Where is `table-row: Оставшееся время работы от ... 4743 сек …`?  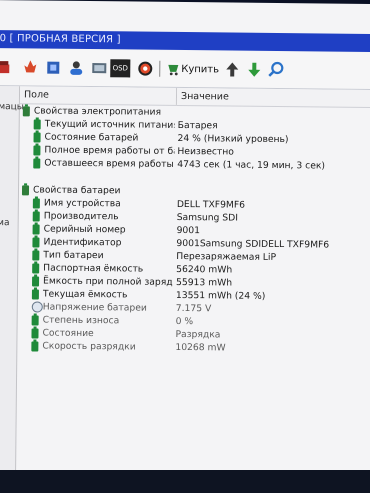
table-row: Оставшееся время работы от ... 4743 сек … is located at coordinates (194, 164).